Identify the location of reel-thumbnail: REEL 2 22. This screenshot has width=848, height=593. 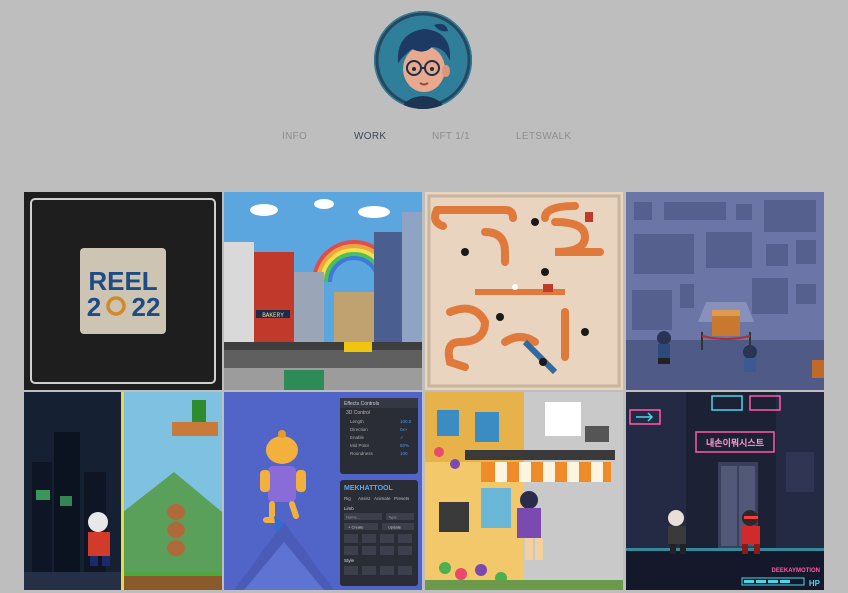
(123, 291).